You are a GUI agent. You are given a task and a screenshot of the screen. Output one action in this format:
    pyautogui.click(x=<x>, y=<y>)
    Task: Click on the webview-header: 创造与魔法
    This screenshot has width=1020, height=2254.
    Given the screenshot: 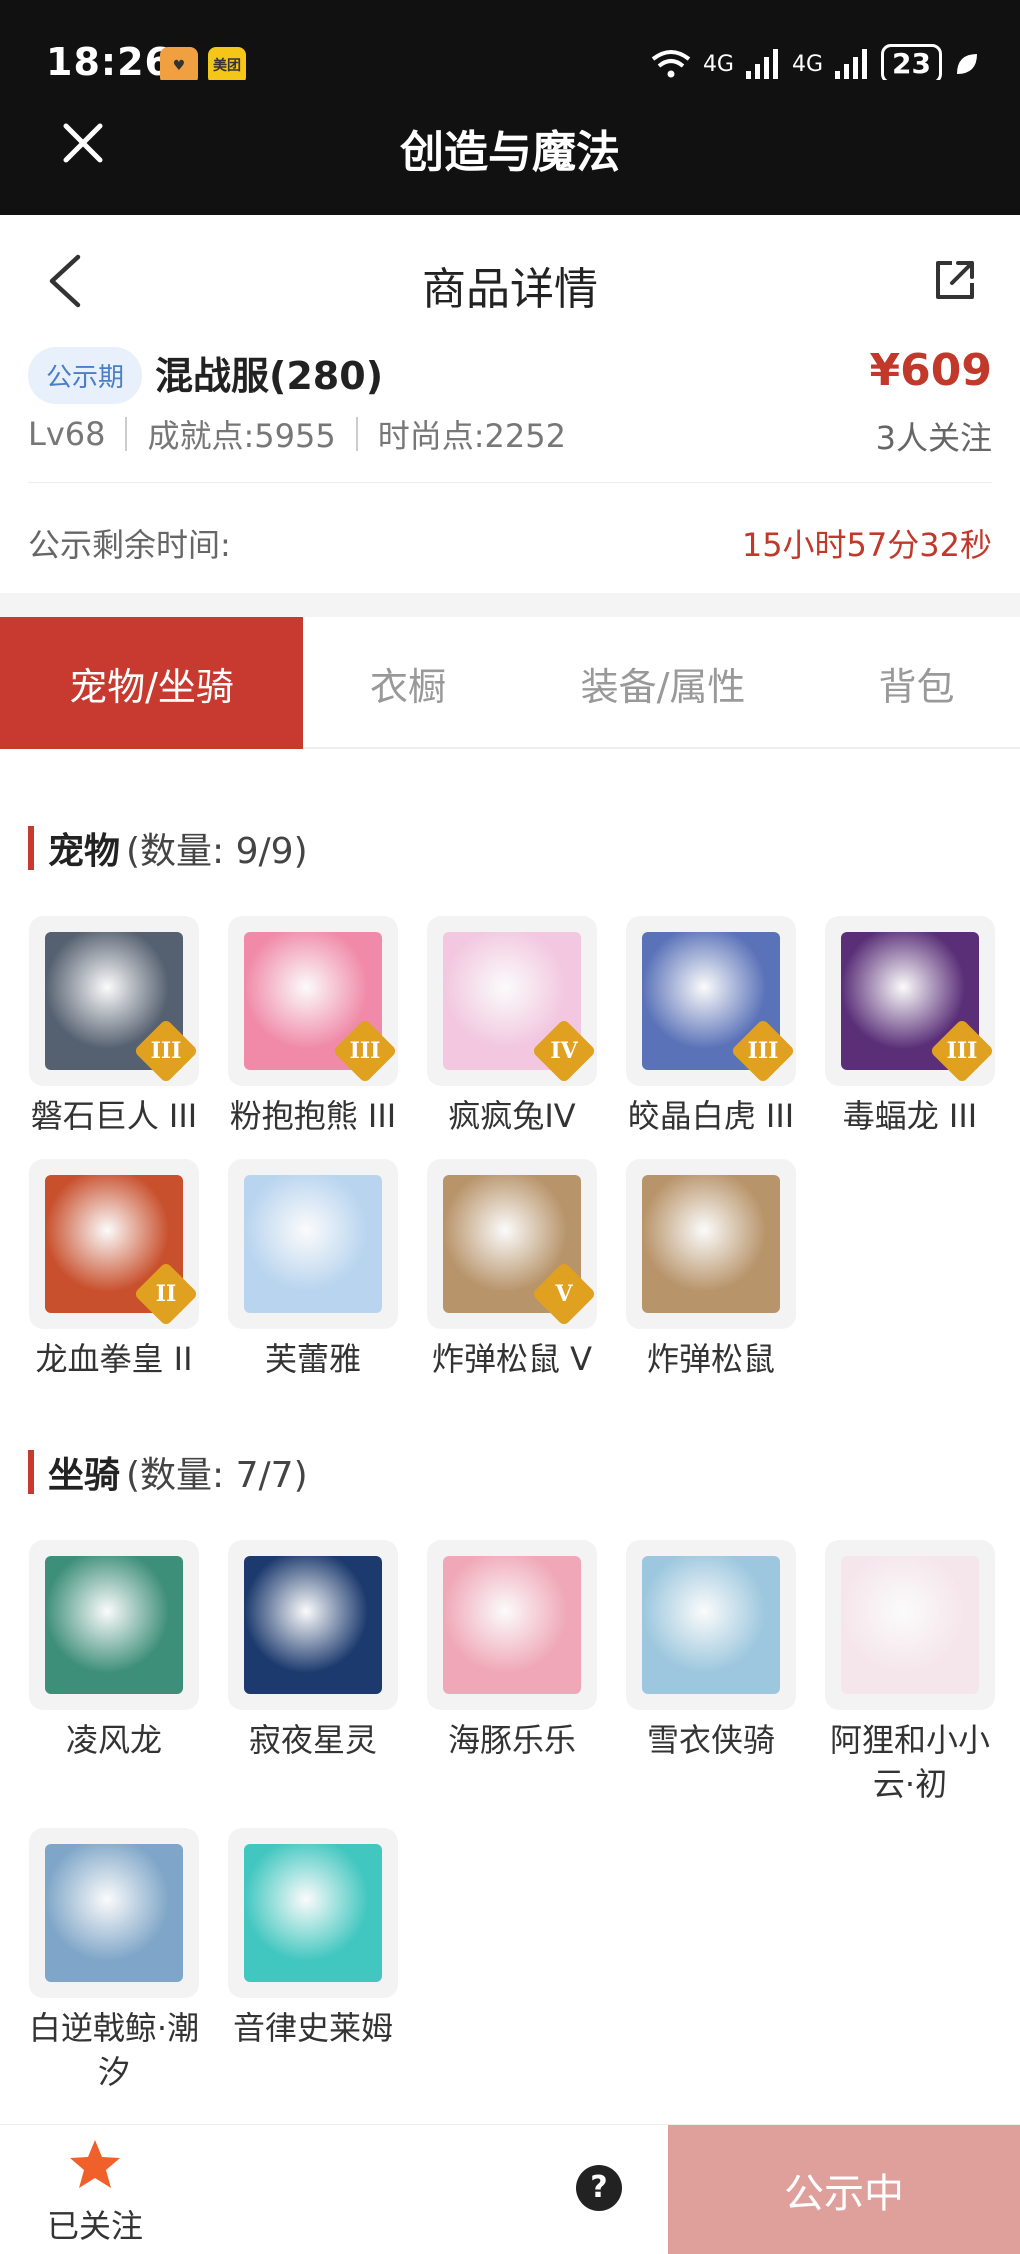 What is the action you would take?
    pyautogui.click(x=510, y=147)
    